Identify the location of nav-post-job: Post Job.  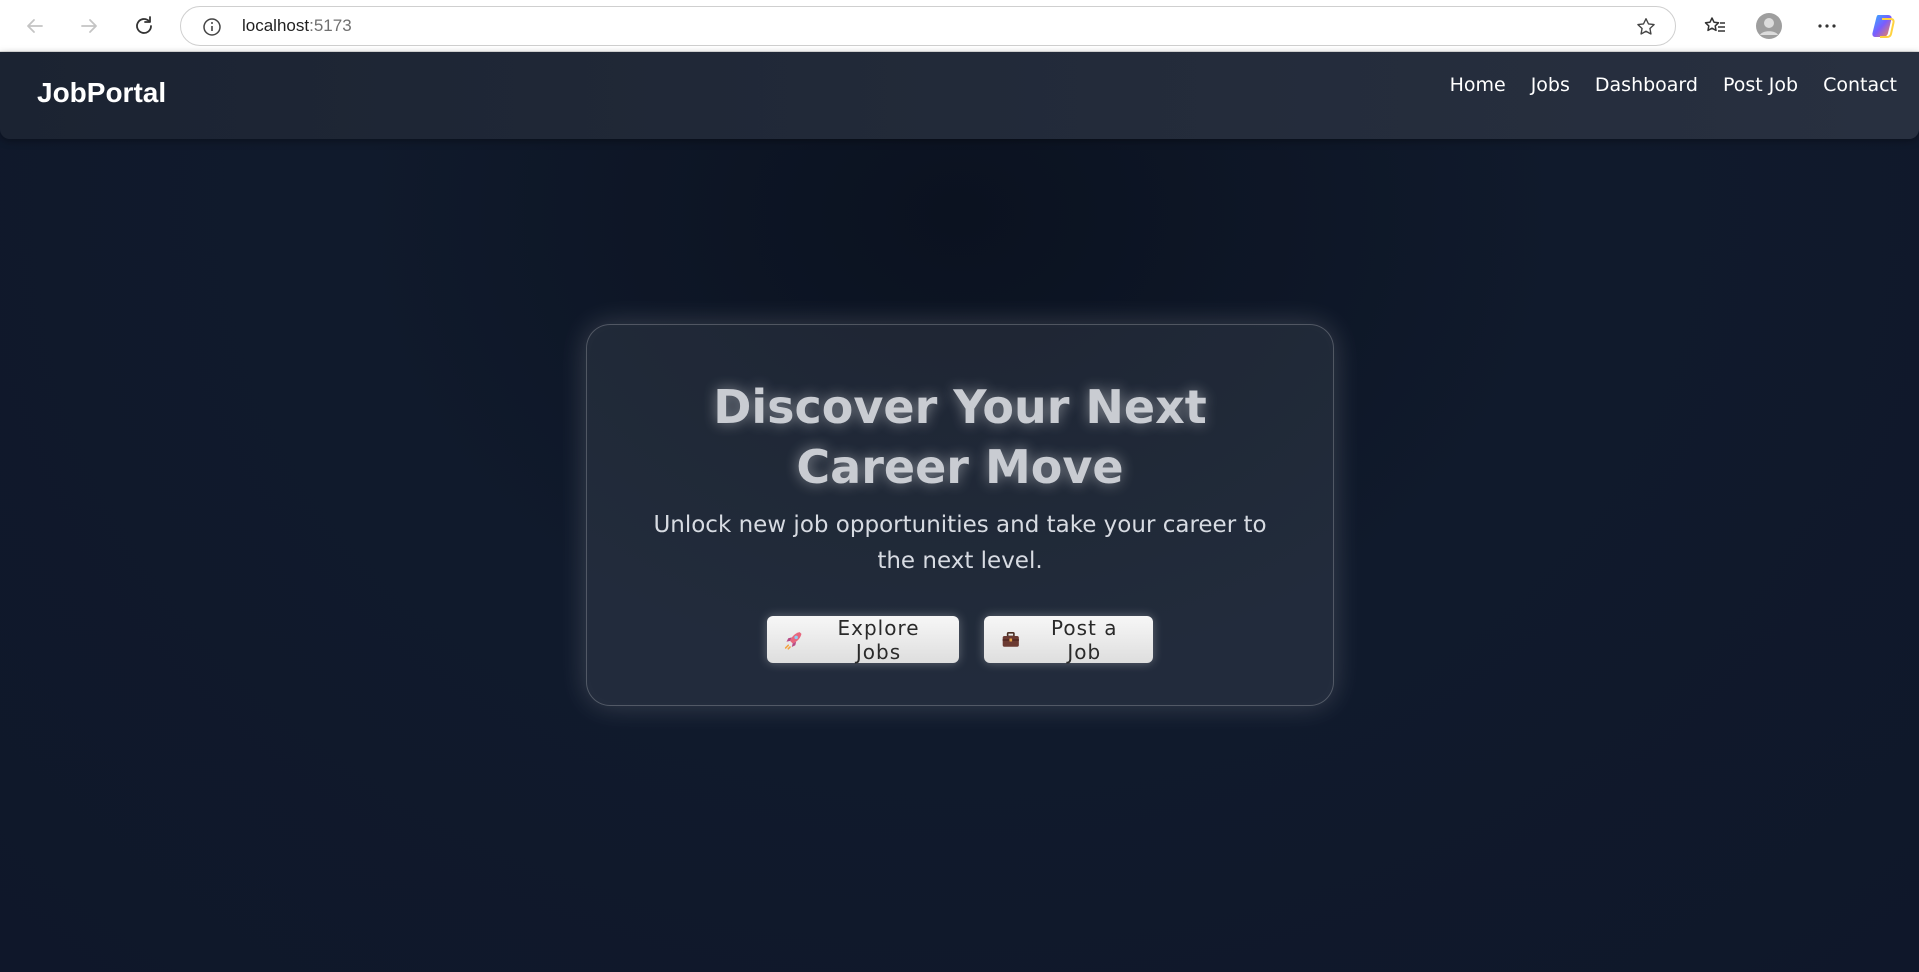
(1760, 85).